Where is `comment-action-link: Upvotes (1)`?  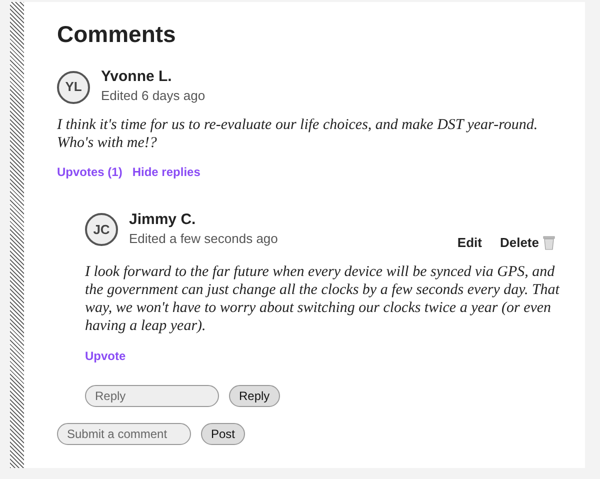 comment-action-link: Upvotes (1) is located at coordinates (89, 172).